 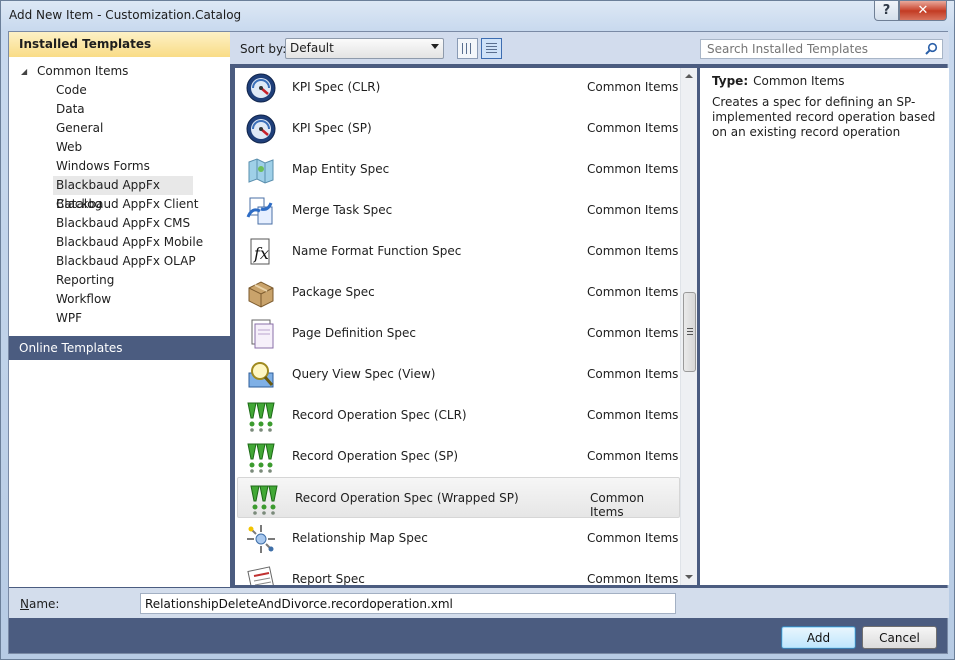 I want to click on template-name: Query View Spec (View), so click(x=364, y=374).